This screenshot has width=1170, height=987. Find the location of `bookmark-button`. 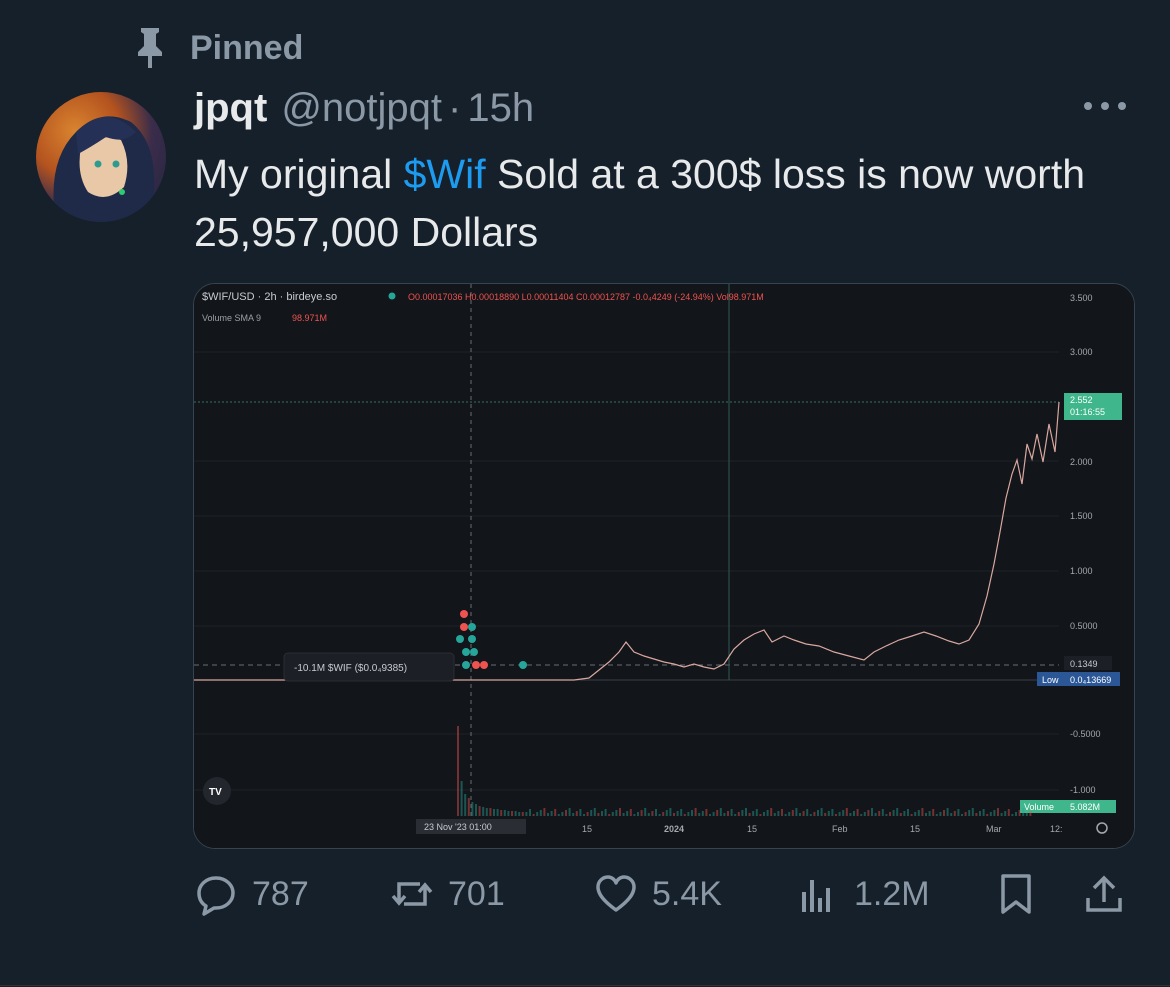

bookmark-button is located at coordinates (1016, 894).